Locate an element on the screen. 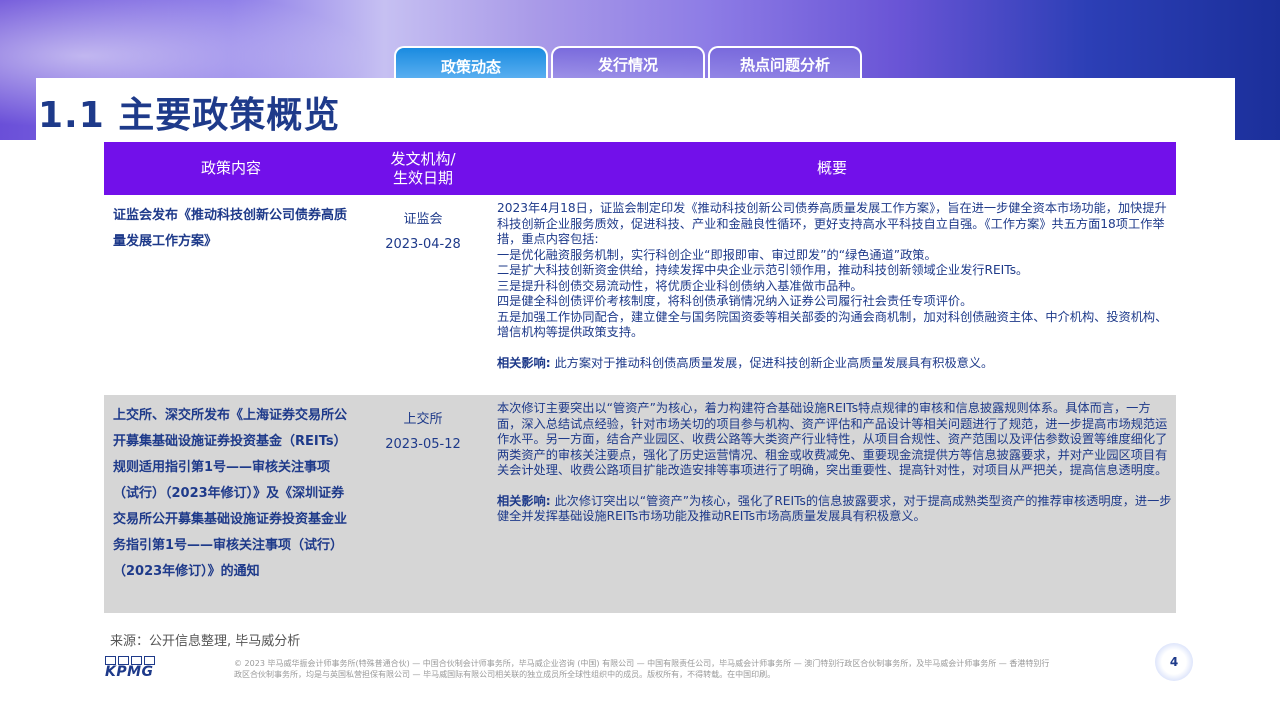 This screenshot has height=720, width=1280. header-agency-date-text: 发文机构/ 生效日期 is located at coordinates (423, 168).